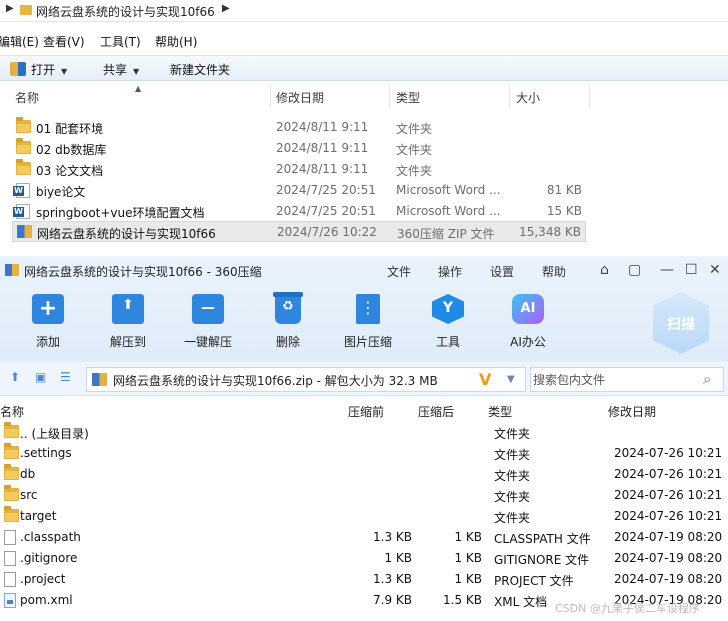 This screenshot has height=621, width=728. What do you see at coordinates (364, 495) in the screenshot?
I see `zip-row: src 文件夹 2024-07-26 10:21` at bounding box center [364, 495].